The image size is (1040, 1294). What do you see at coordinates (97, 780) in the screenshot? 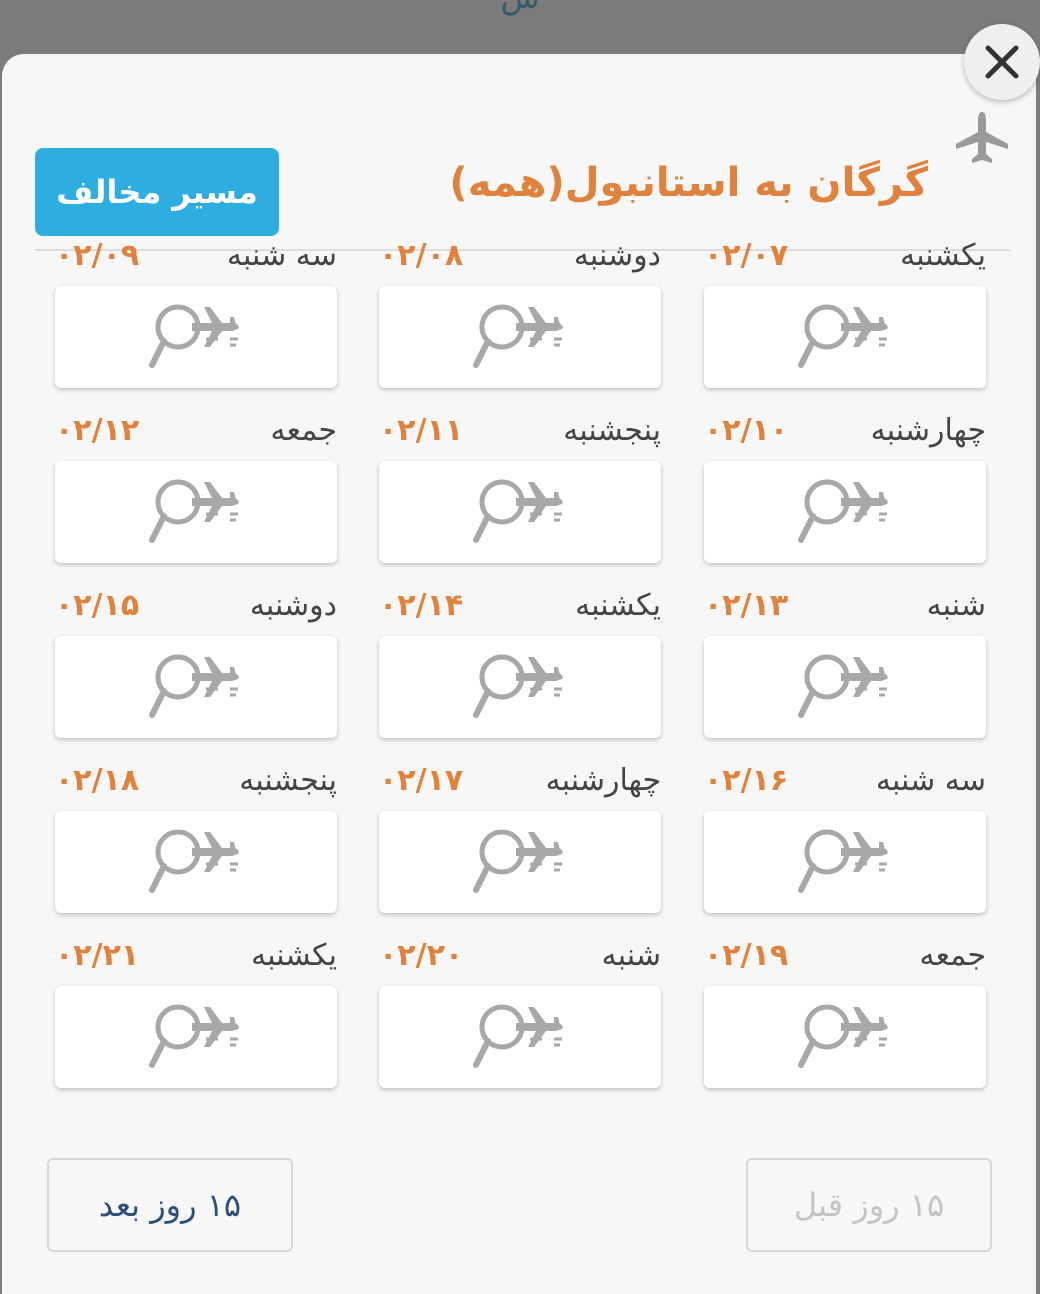
I see `day-date: ۰۲/۱۸` at bounding box center [97, 780].